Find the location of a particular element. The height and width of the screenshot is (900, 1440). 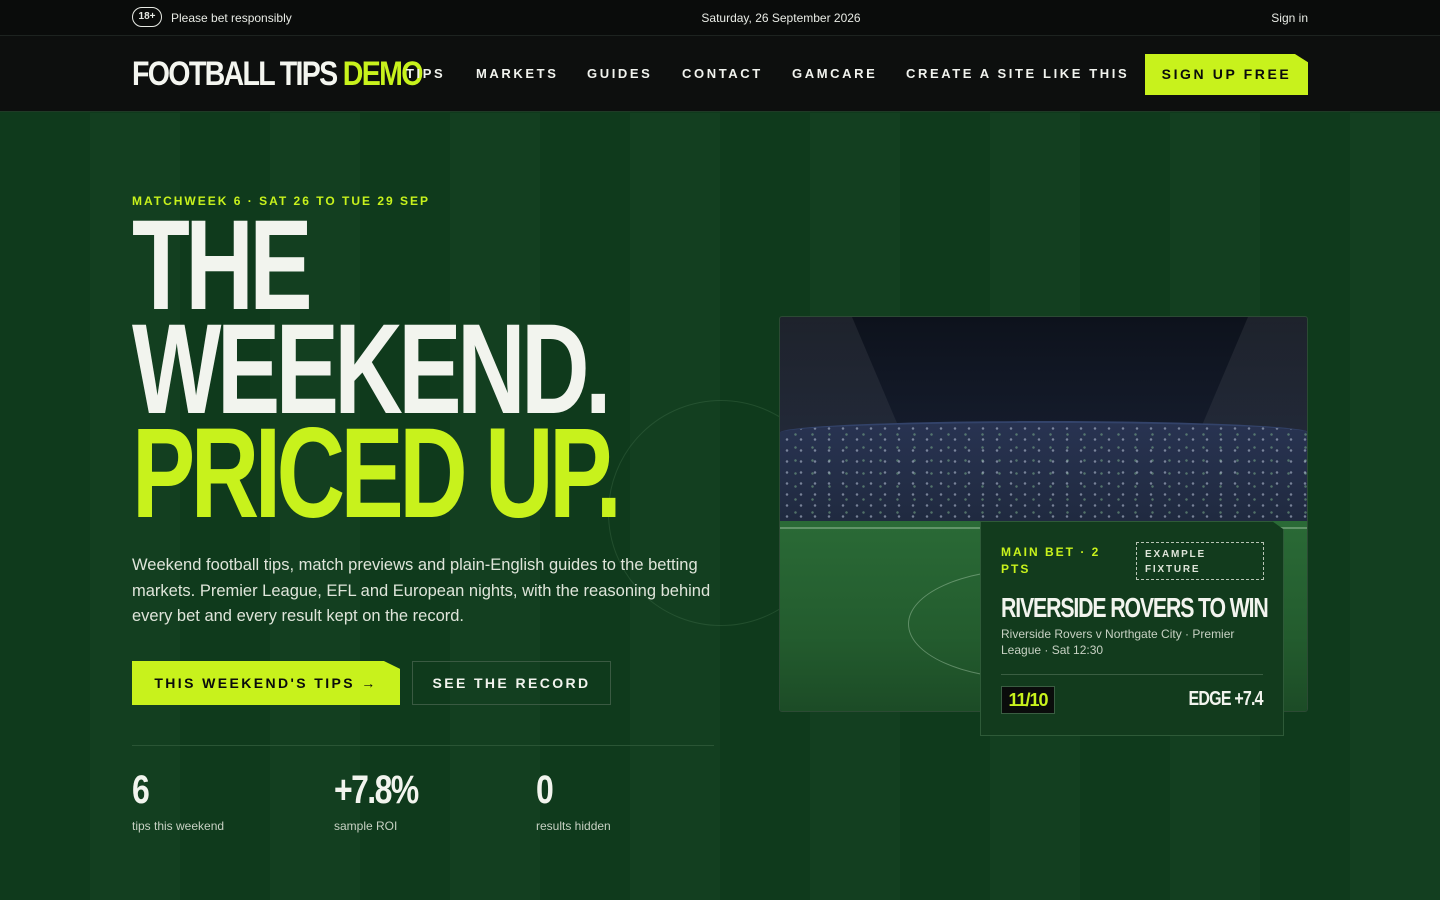

nav-guides: GUIDES is located at coordinates (619, 73).